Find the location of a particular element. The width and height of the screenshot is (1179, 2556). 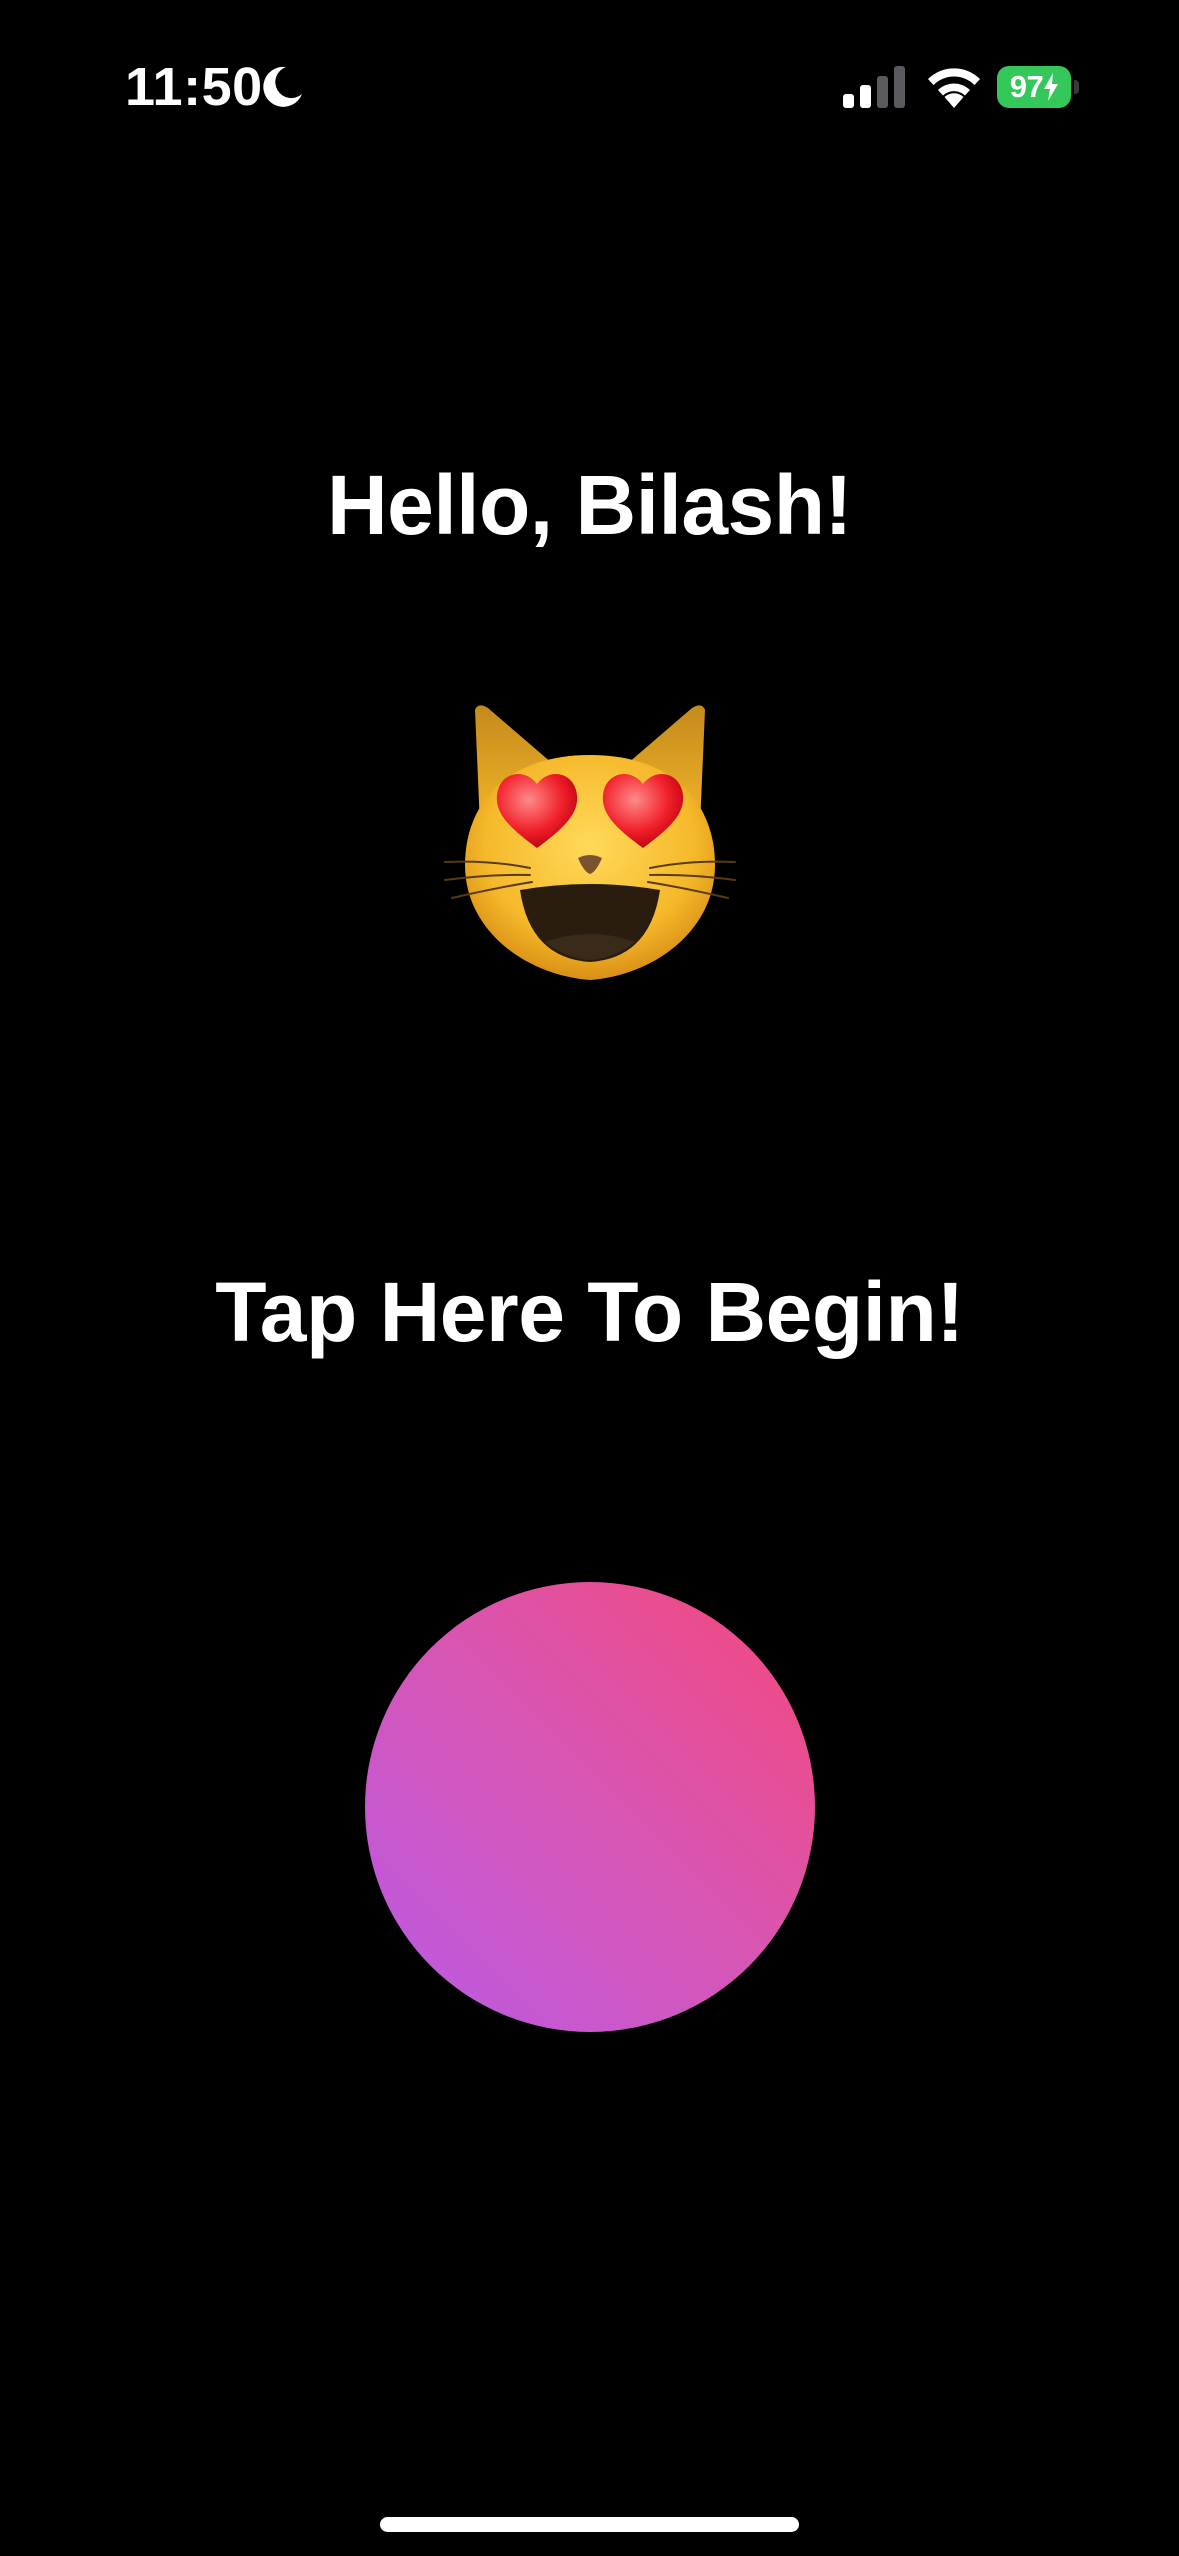

status-bar: 11:50 97 is located at coordinates (589, 75).